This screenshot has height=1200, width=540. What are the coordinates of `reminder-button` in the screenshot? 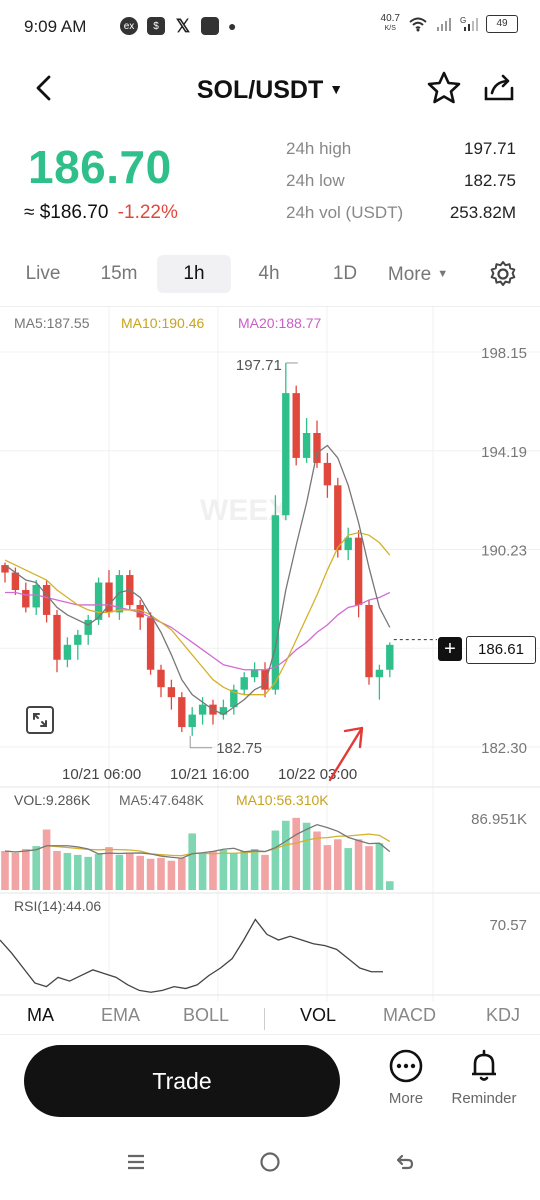 It's located at (484, 1068).